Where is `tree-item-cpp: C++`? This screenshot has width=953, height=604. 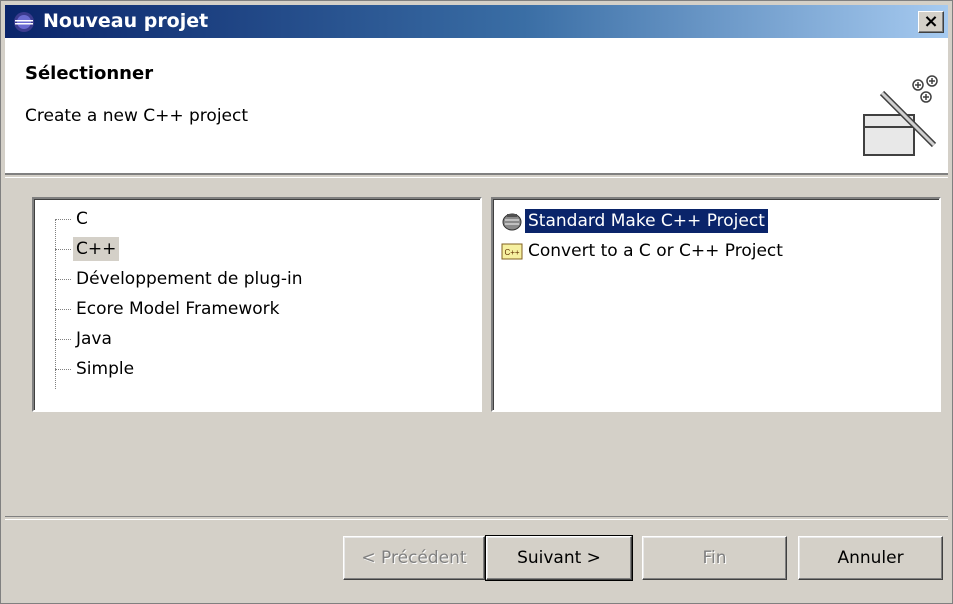 tree-item-cpp: C++ is located at coordinates (87, 249).